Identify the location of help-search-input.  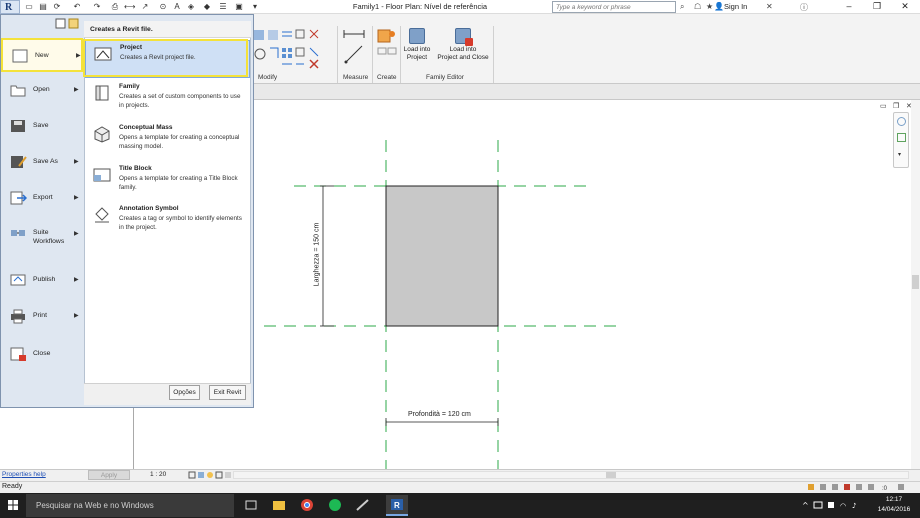
(614, 7).